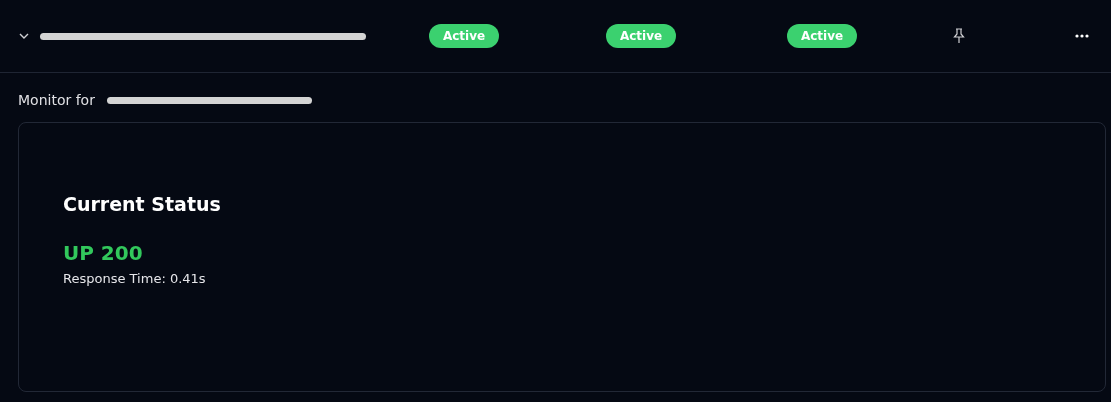 This screenshot has width=1111, height=402. I want to click on pin-icon, so click(959, 36).